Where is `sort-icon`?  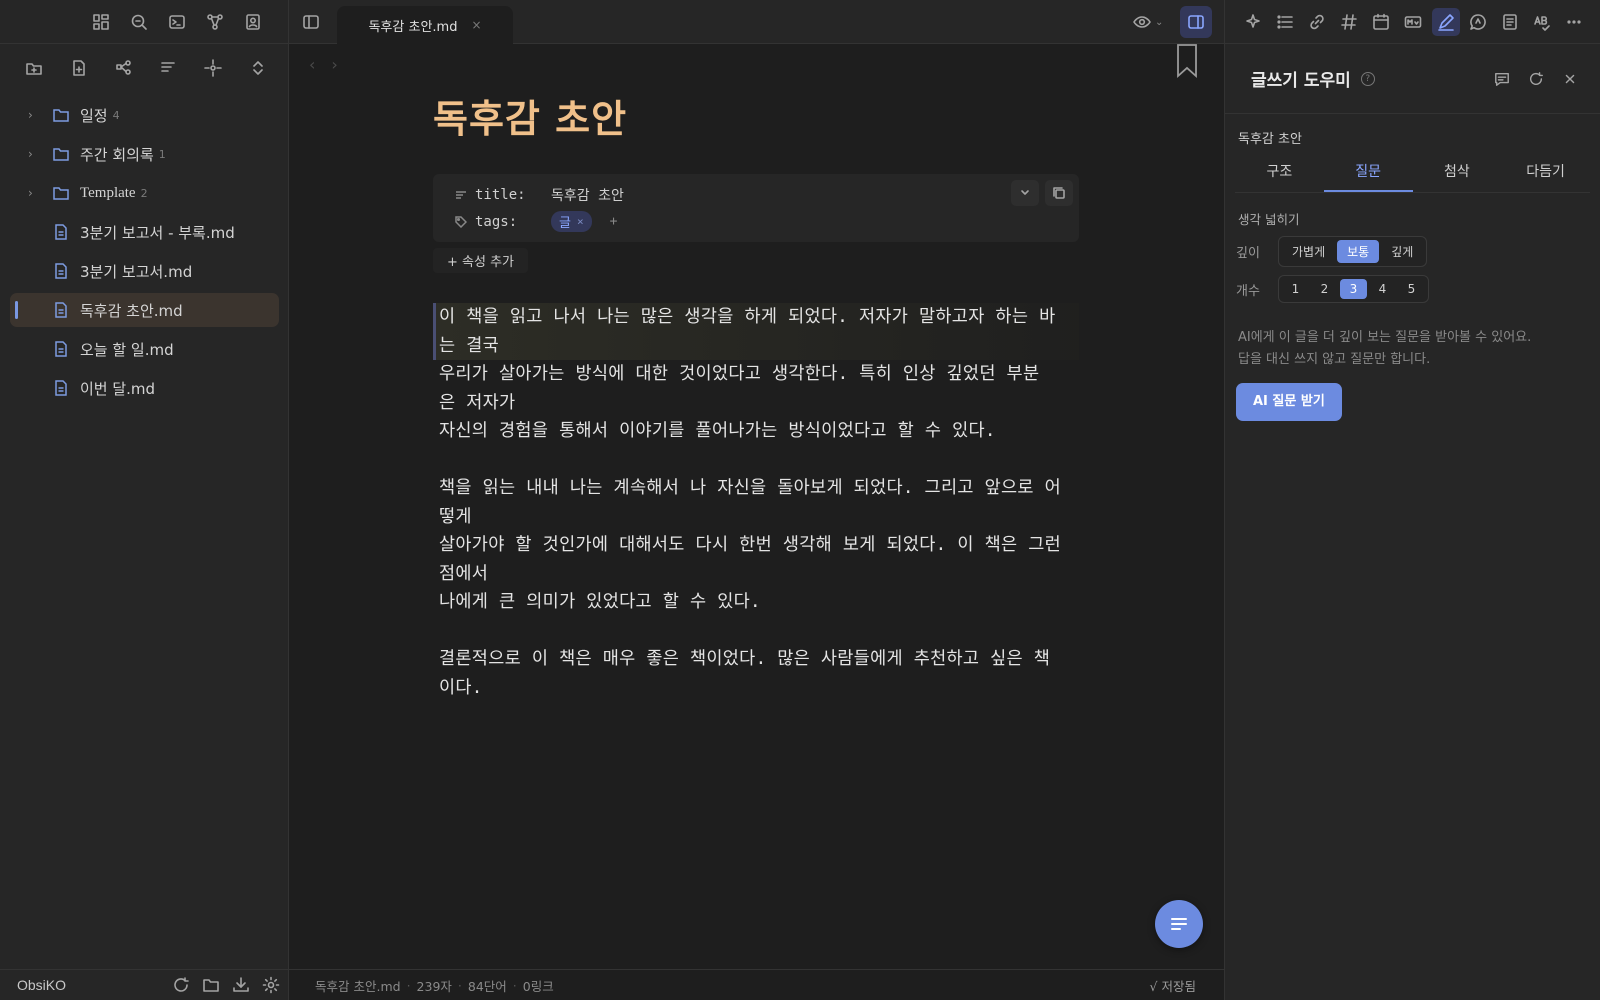
sort-icon is located at coordinates (168, 68).